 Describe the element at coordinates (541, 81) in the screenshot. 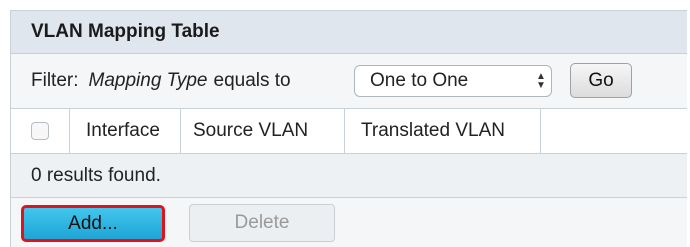

I see `chevron-up-down-icon: ▲ ▼` at that location.